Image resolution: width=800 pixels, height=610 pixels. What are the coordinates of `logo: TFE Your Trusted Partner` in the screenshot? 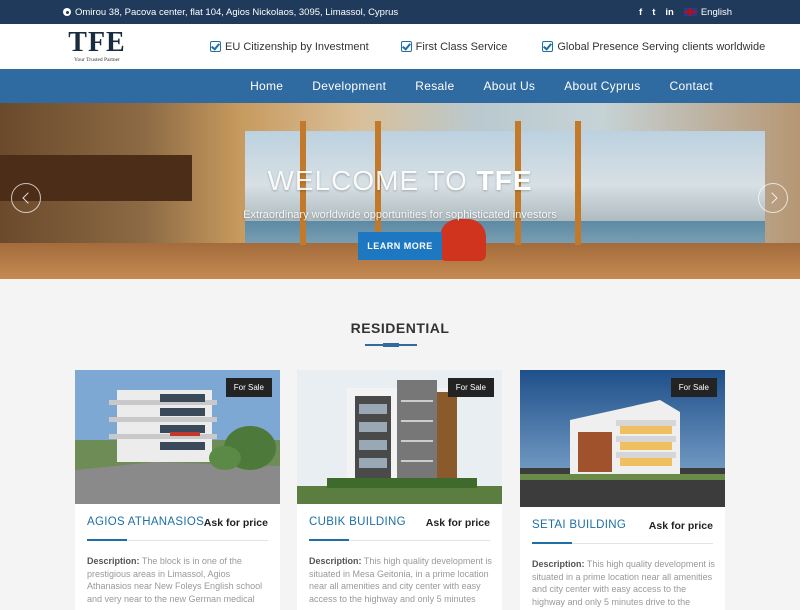 It's located at (97, 45).